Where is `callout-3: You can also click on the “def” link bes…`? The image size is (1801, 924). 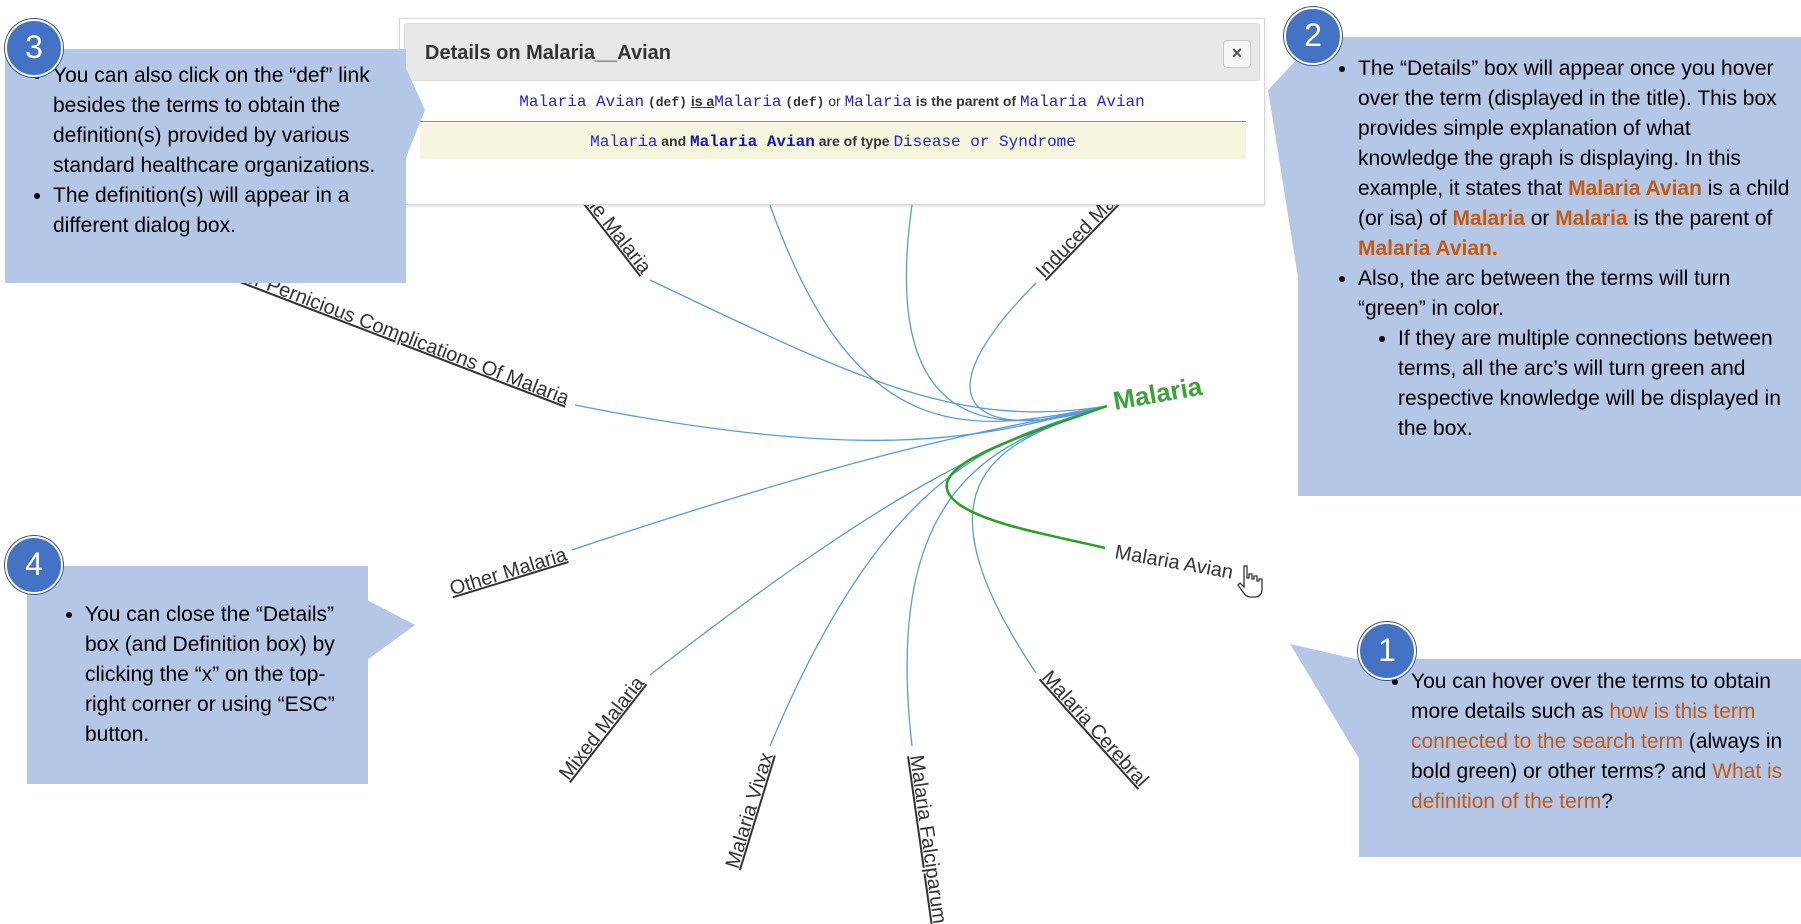 callout-3: You can also click on the “def” link bes… is located at coordinates (205, 166).